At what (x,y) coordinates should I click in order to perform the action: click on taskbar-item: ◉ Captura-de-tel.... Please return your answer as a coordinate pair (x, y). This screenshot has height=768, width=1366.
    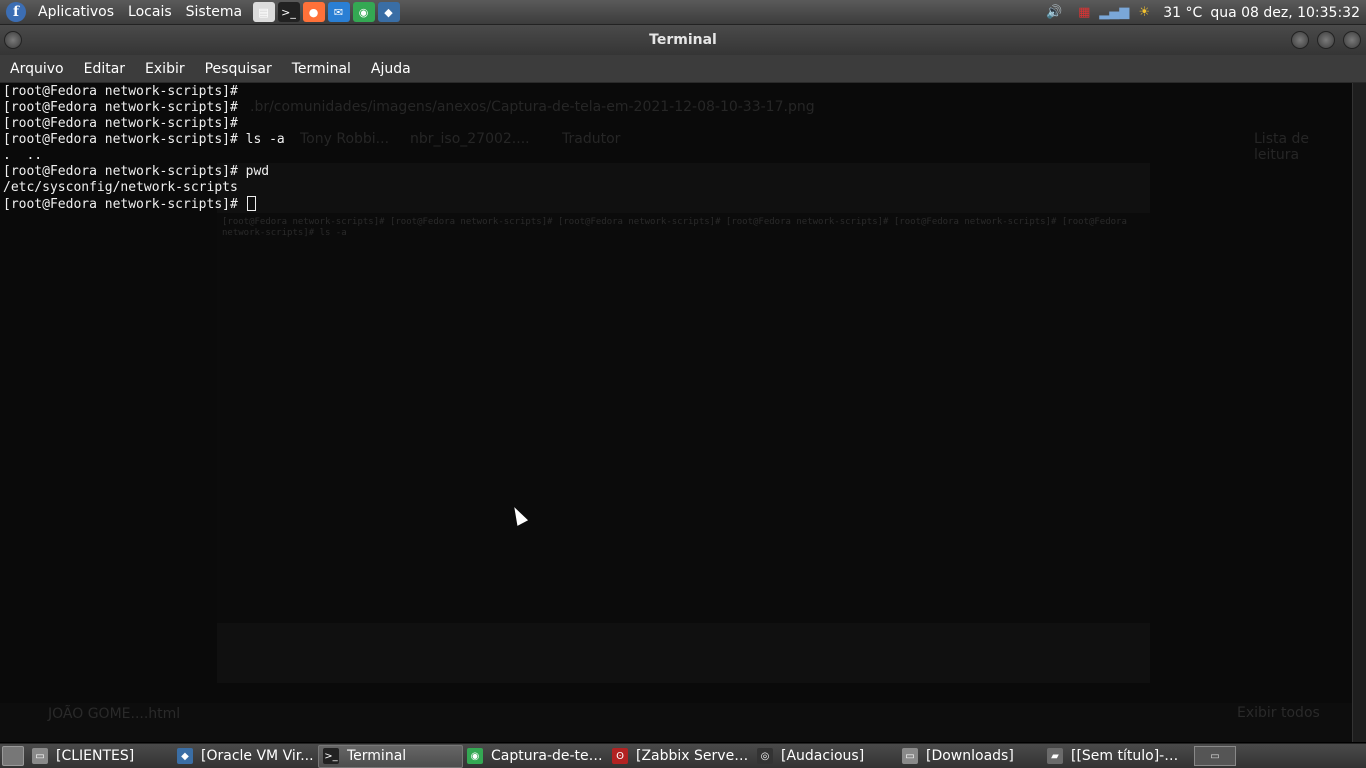
    Looking at the image, I should click on (535, 756).